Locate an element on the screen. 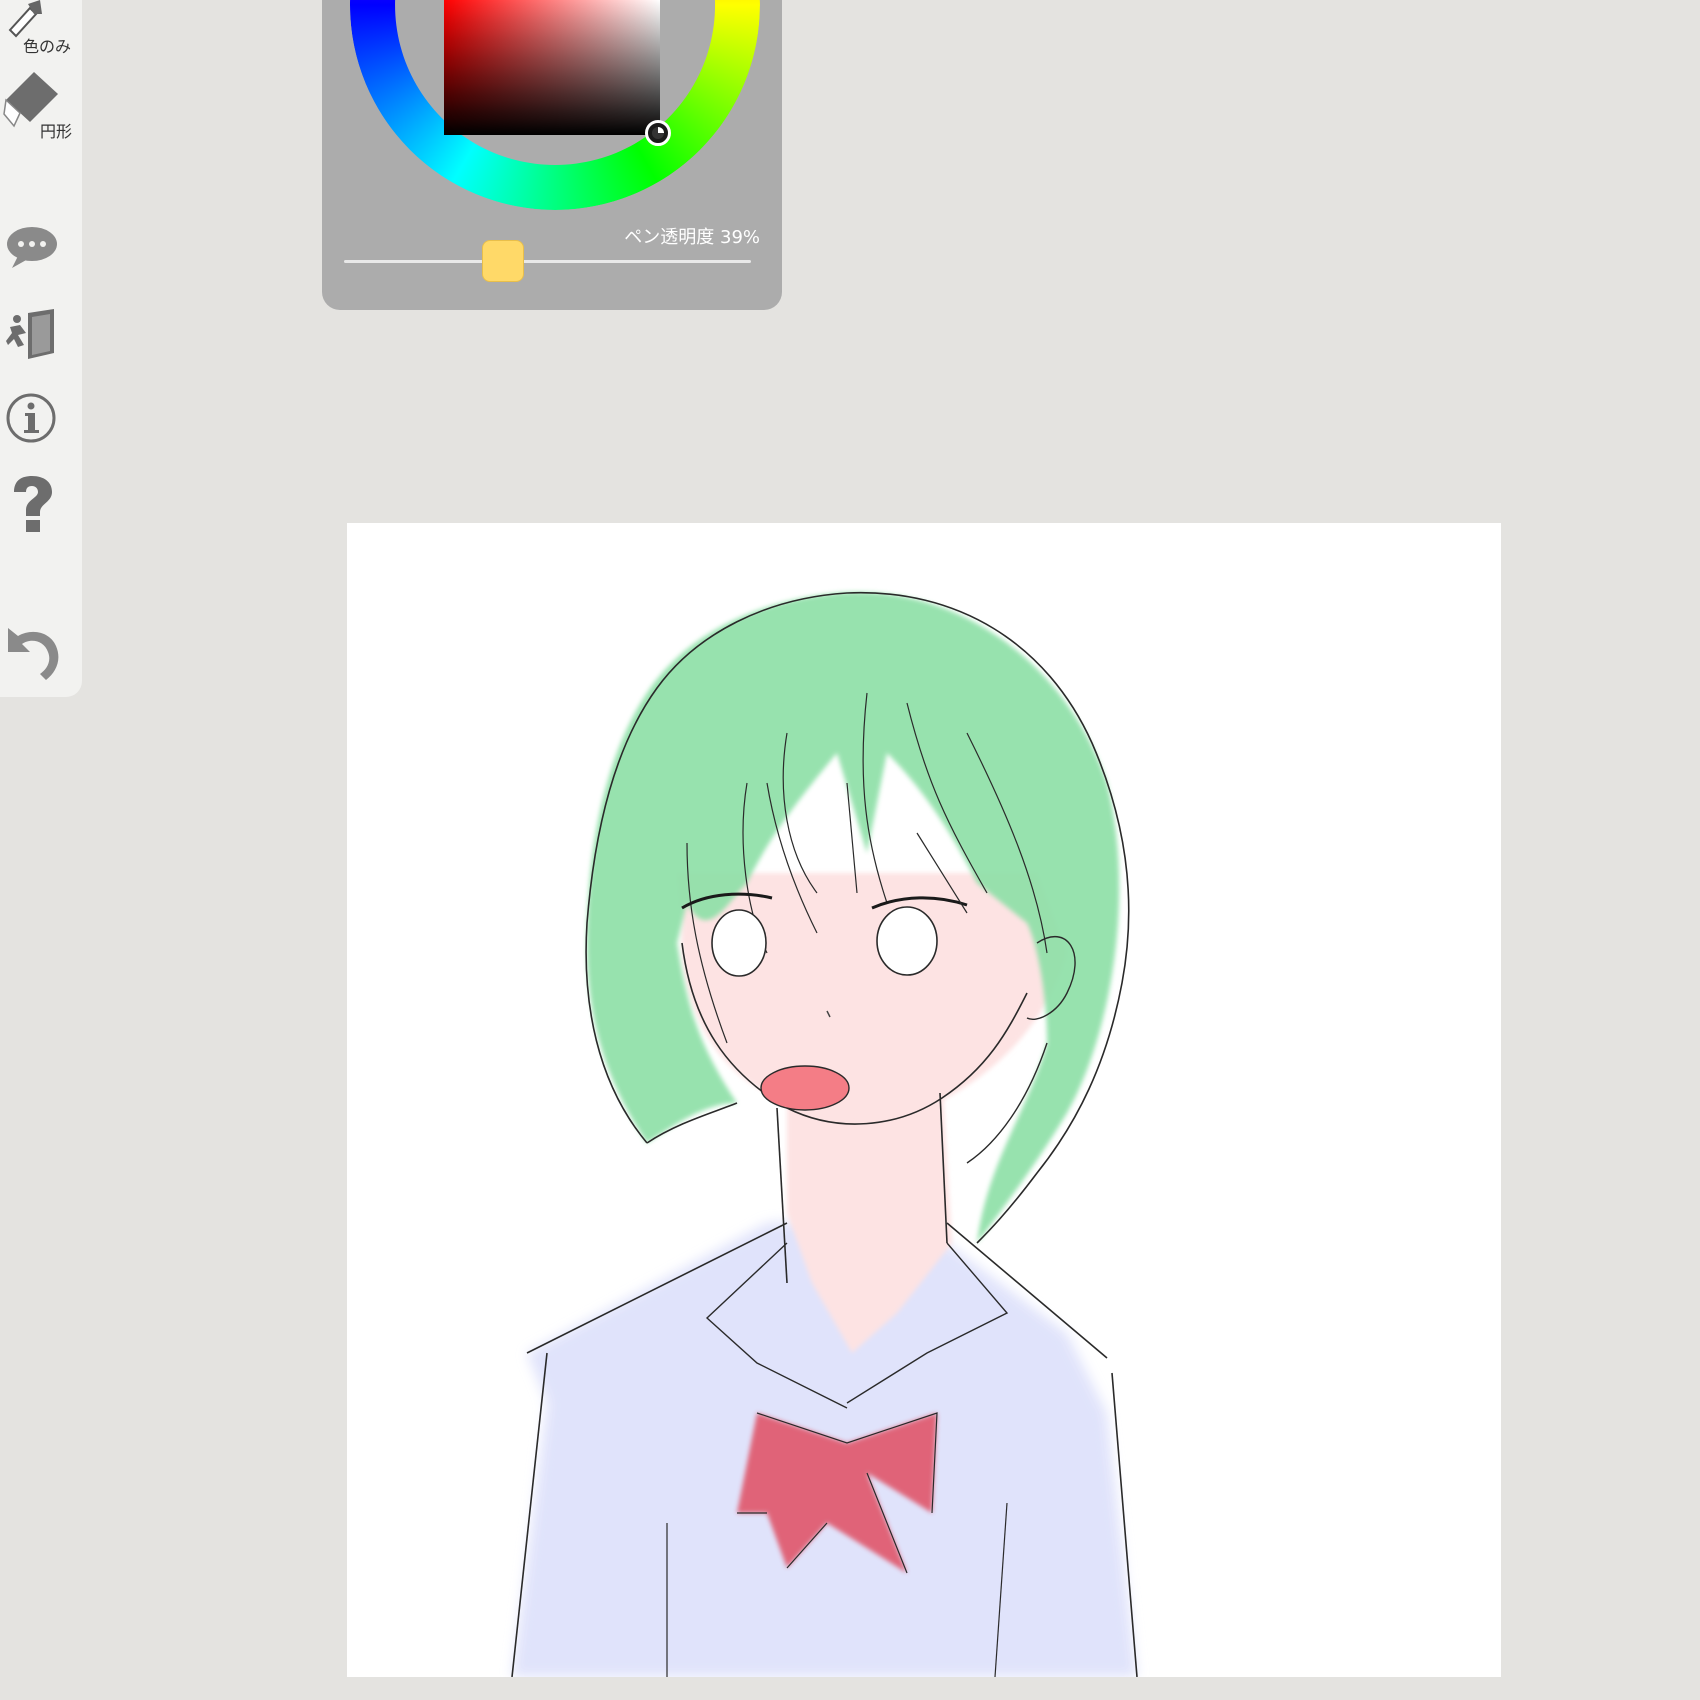  pen-opacity-slider-thumb is located at coordinates (502, 261).